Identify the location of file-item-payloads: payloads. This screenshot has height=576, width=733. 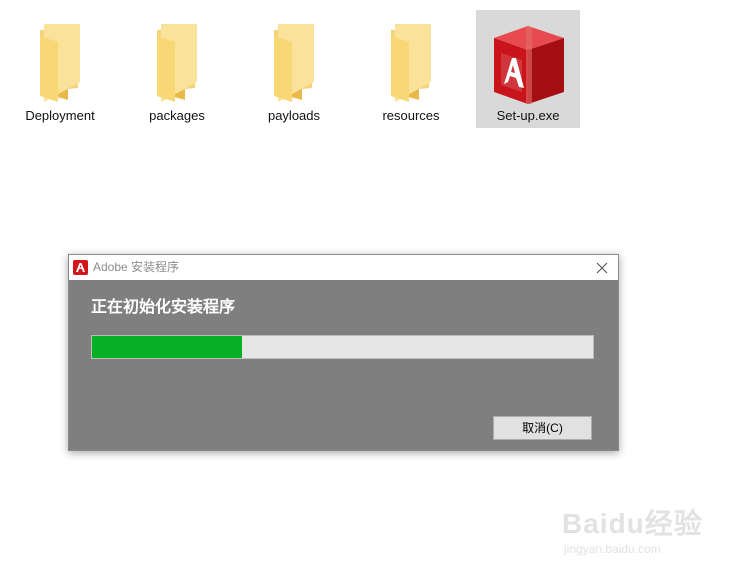
(294, 69).